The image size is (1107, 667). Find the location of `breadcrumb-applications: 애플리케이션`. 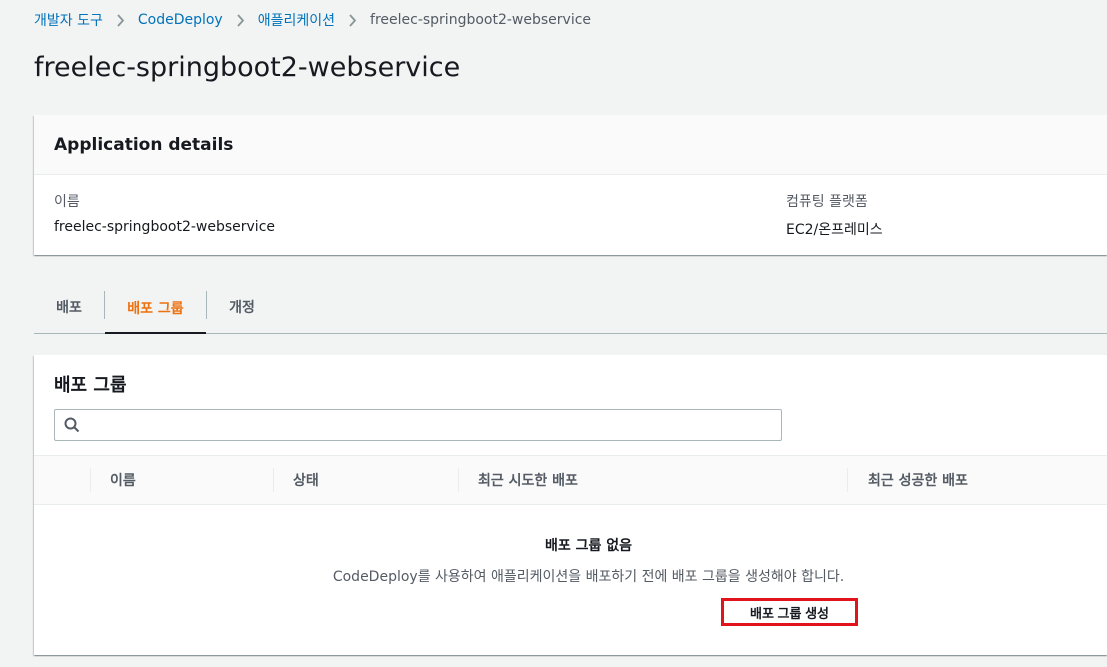

breadcrumb-applications: 애플리케이션 is located at coordinates (296, 20).